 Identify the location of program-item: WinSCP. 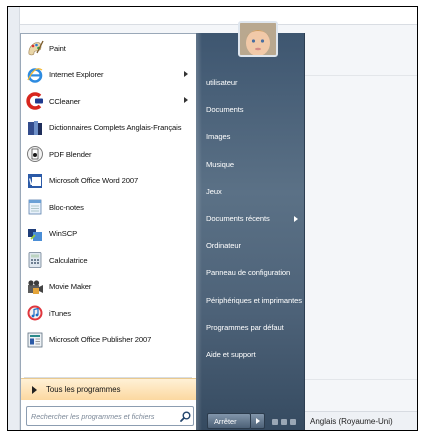
(108, 234).